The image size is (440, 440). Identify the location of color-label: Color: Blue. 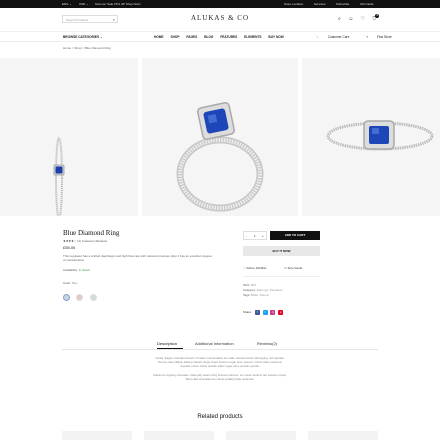
(70, 283).